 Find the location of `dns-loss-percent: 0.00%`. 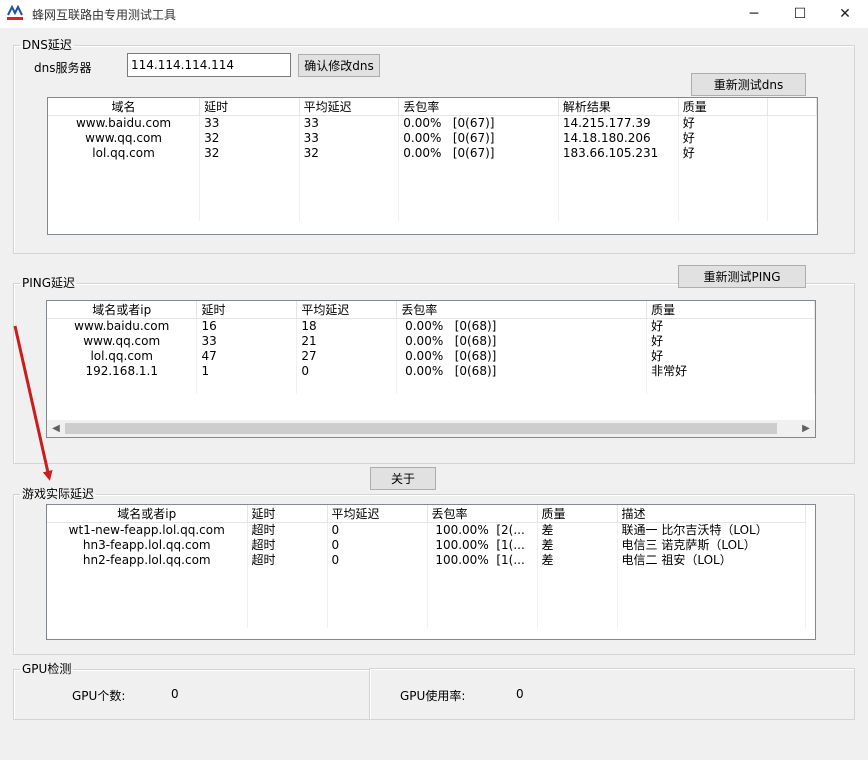

dns-loss-percent: 0.00% is located at coordinates (422, 138).